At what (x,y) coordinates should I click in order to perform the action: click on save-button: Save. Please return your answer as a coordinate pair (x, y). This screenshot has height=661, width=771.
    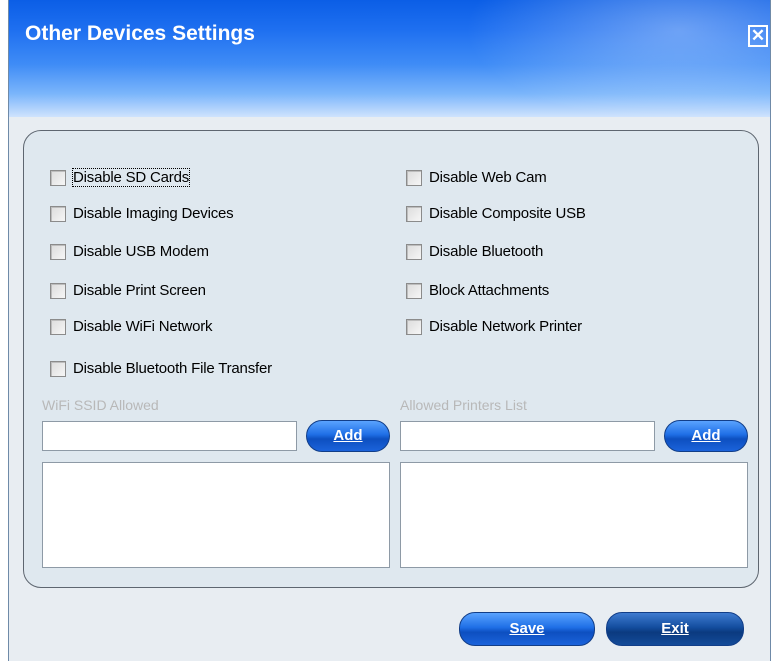
    Looking at the image, I should click on (527, 629).